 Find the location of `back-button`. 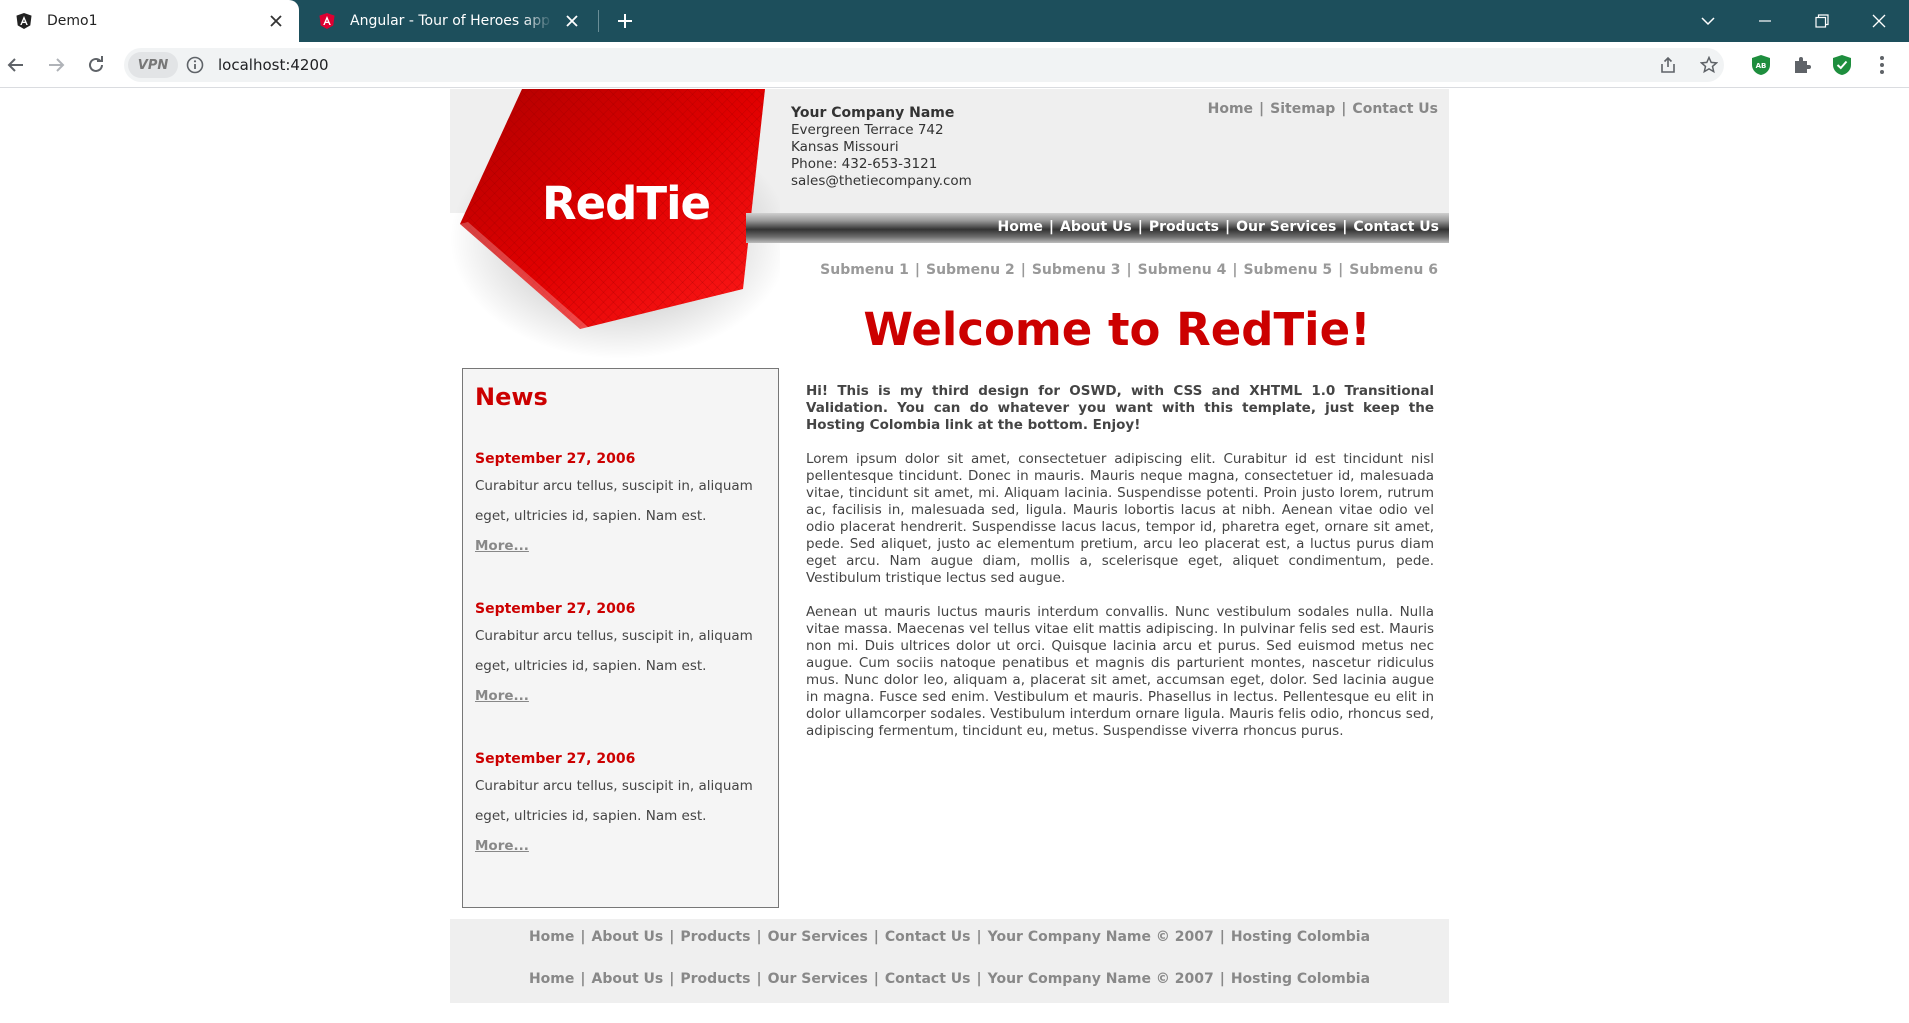

back-button is located at coordinates (16, 65).